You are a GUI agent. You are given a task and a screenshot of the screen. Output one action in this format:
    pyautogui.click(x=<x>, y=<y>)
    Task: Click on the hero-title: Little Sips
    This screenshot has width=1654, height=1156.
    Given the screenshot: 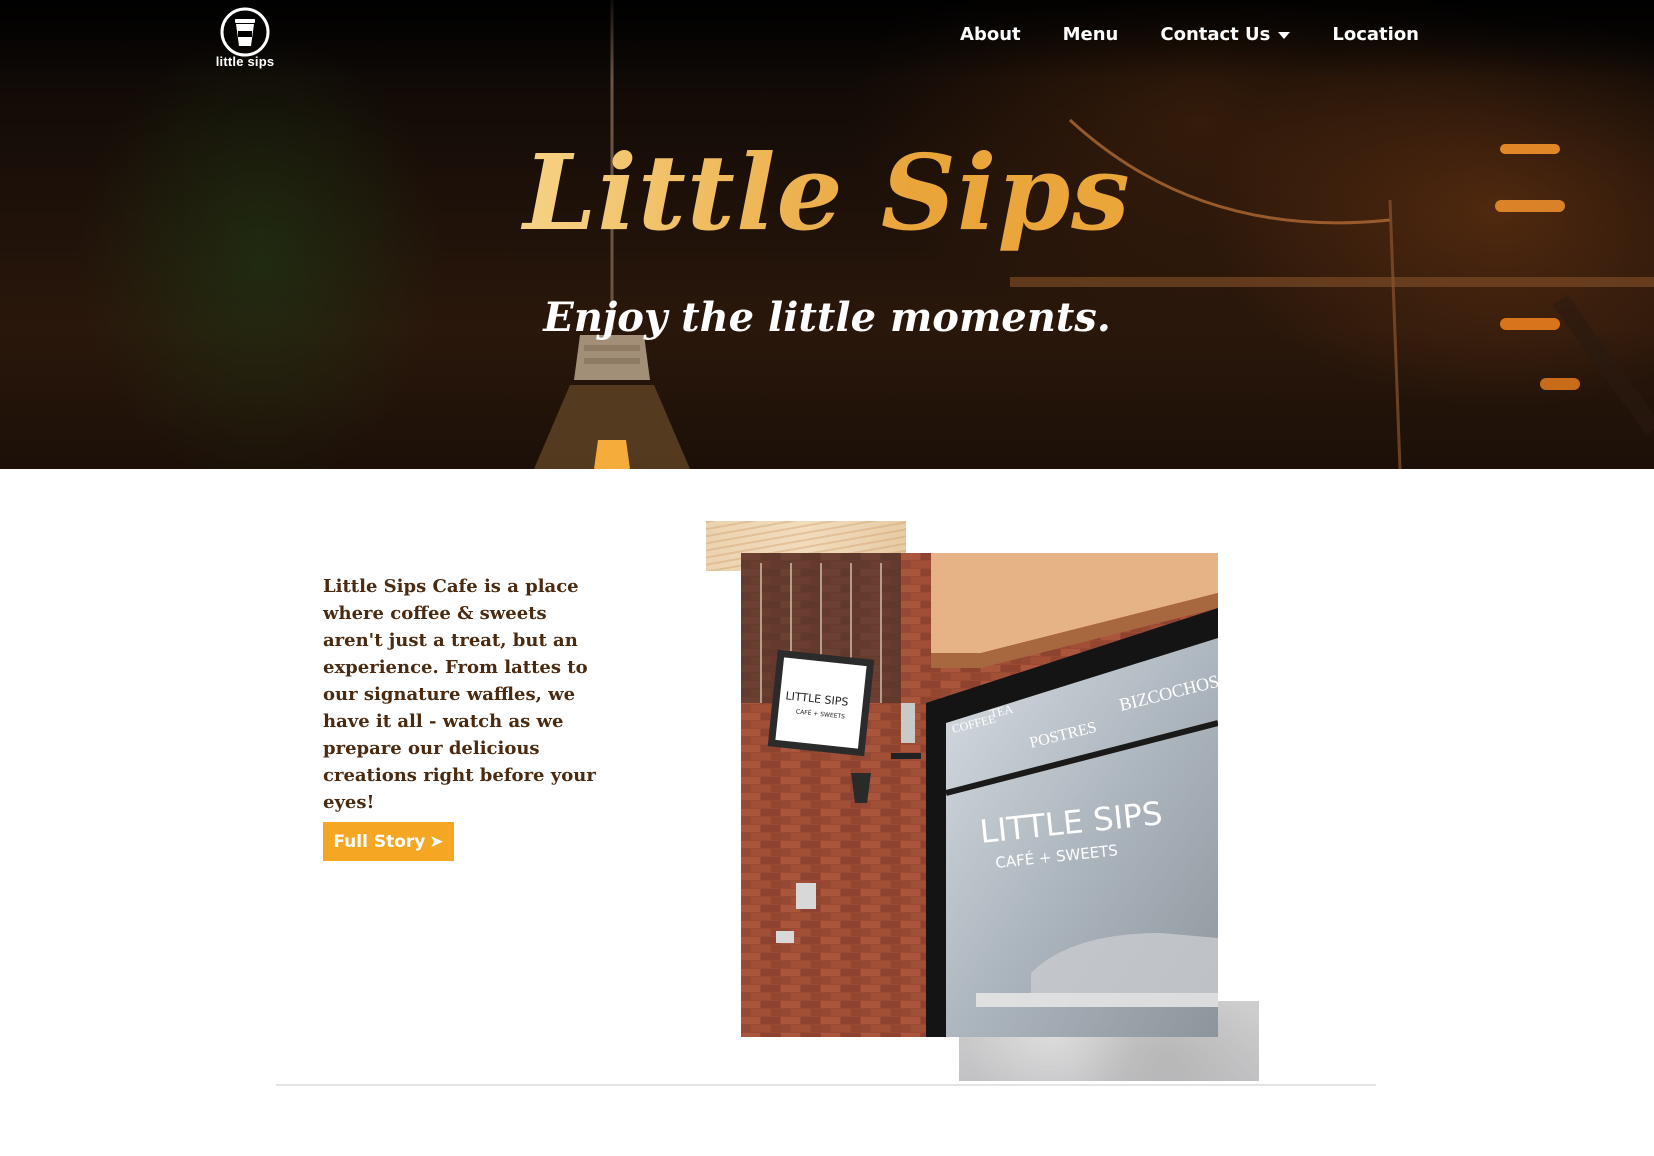 What is the action you would take?
    pyautogui.click(x=827, y=193)
    